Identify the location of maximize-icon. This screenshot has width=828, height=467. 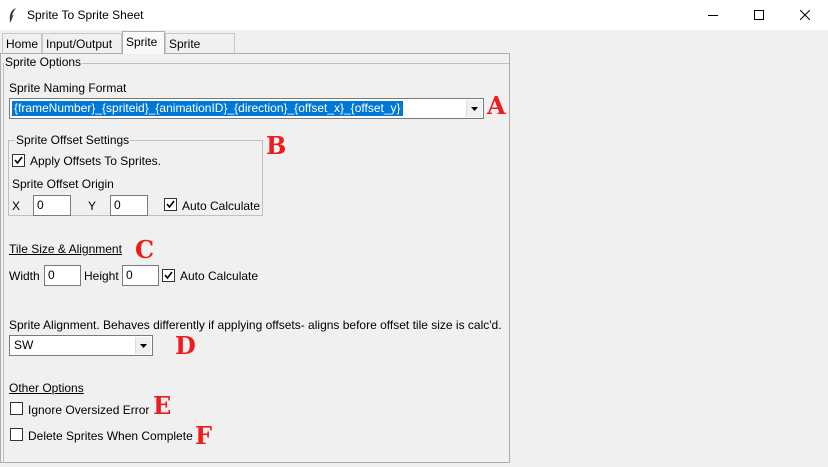
(759, 15).